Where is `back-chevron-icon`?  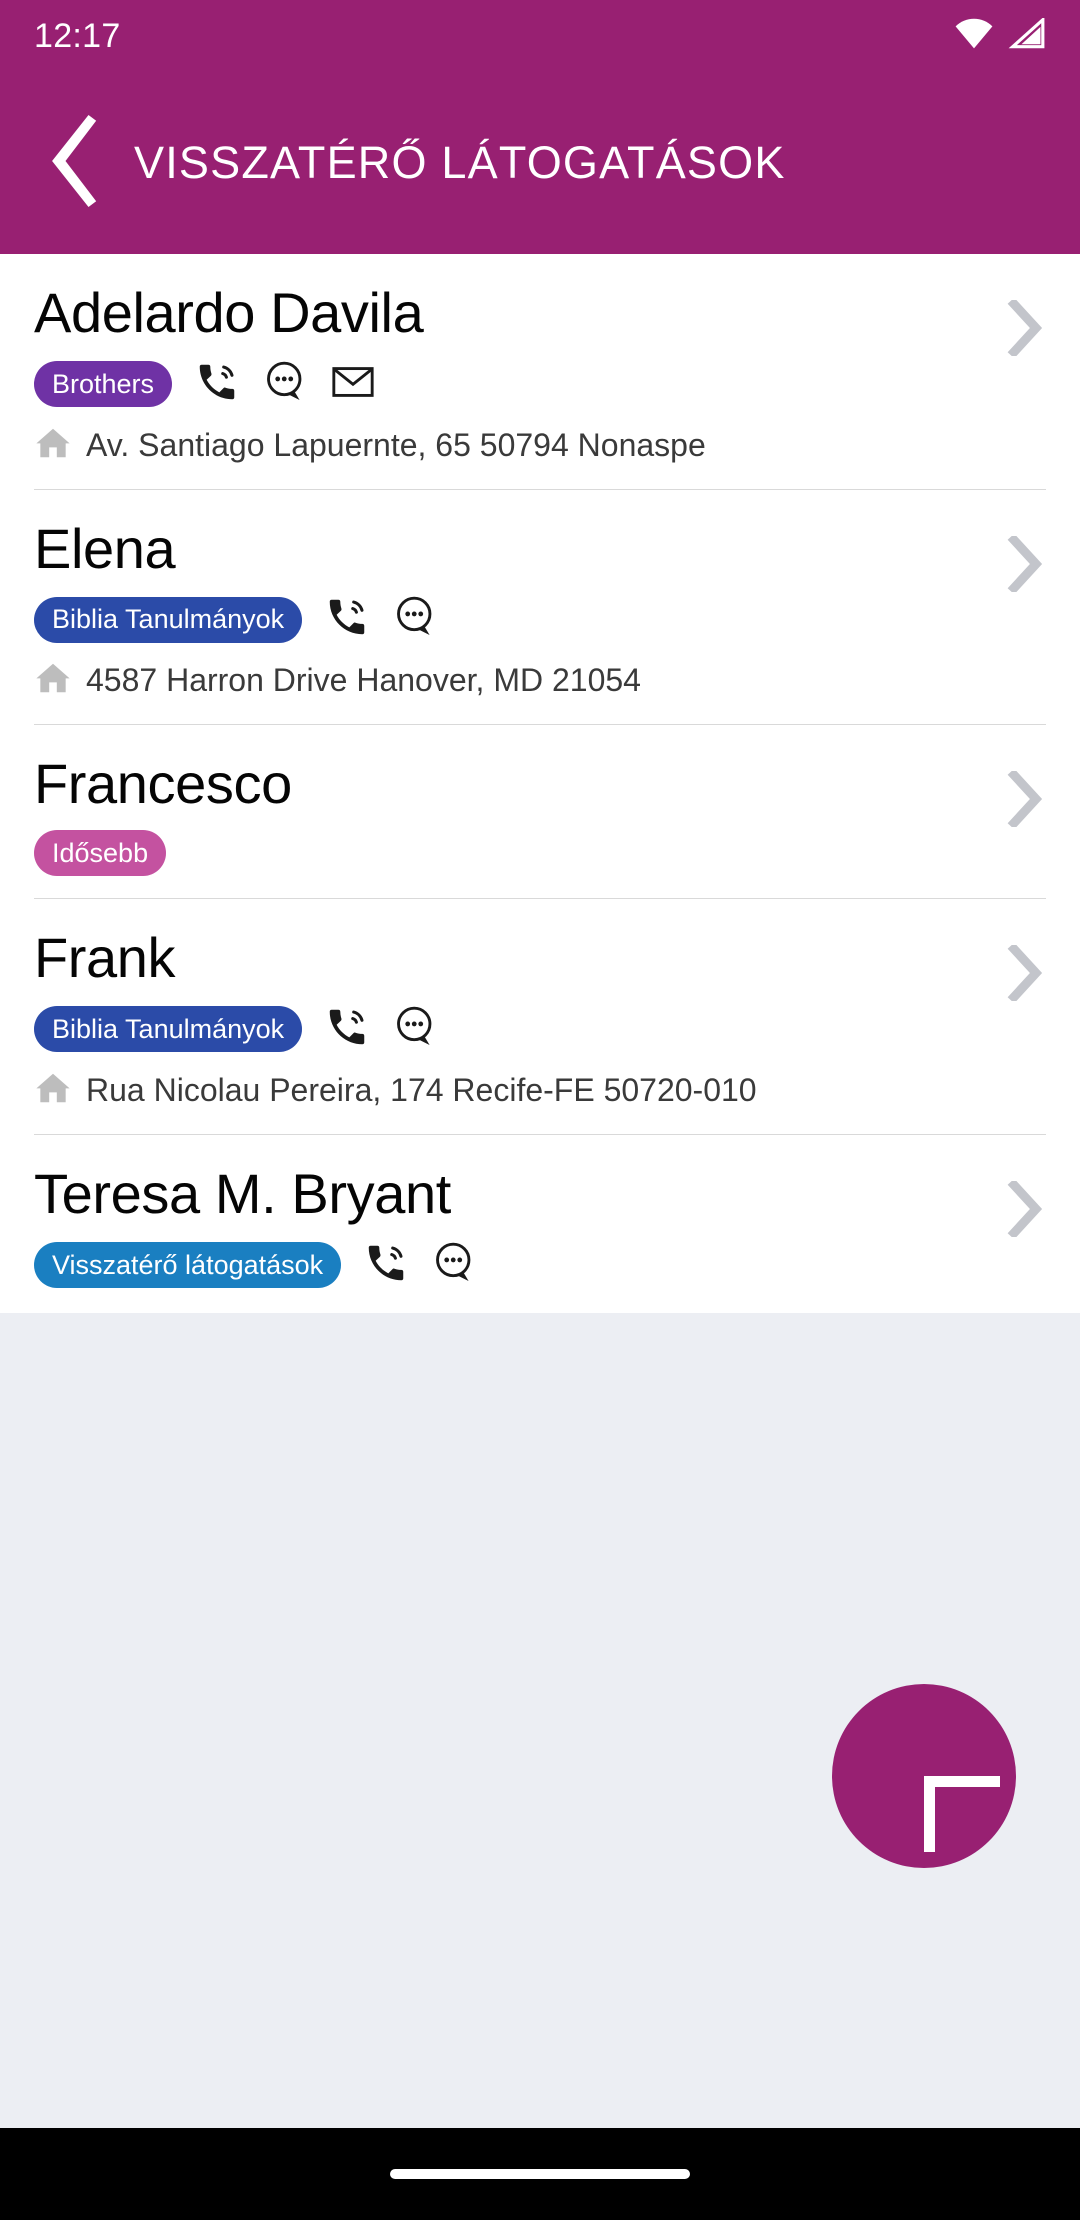
back-chevron-icon is located at coordinates (77, 163).